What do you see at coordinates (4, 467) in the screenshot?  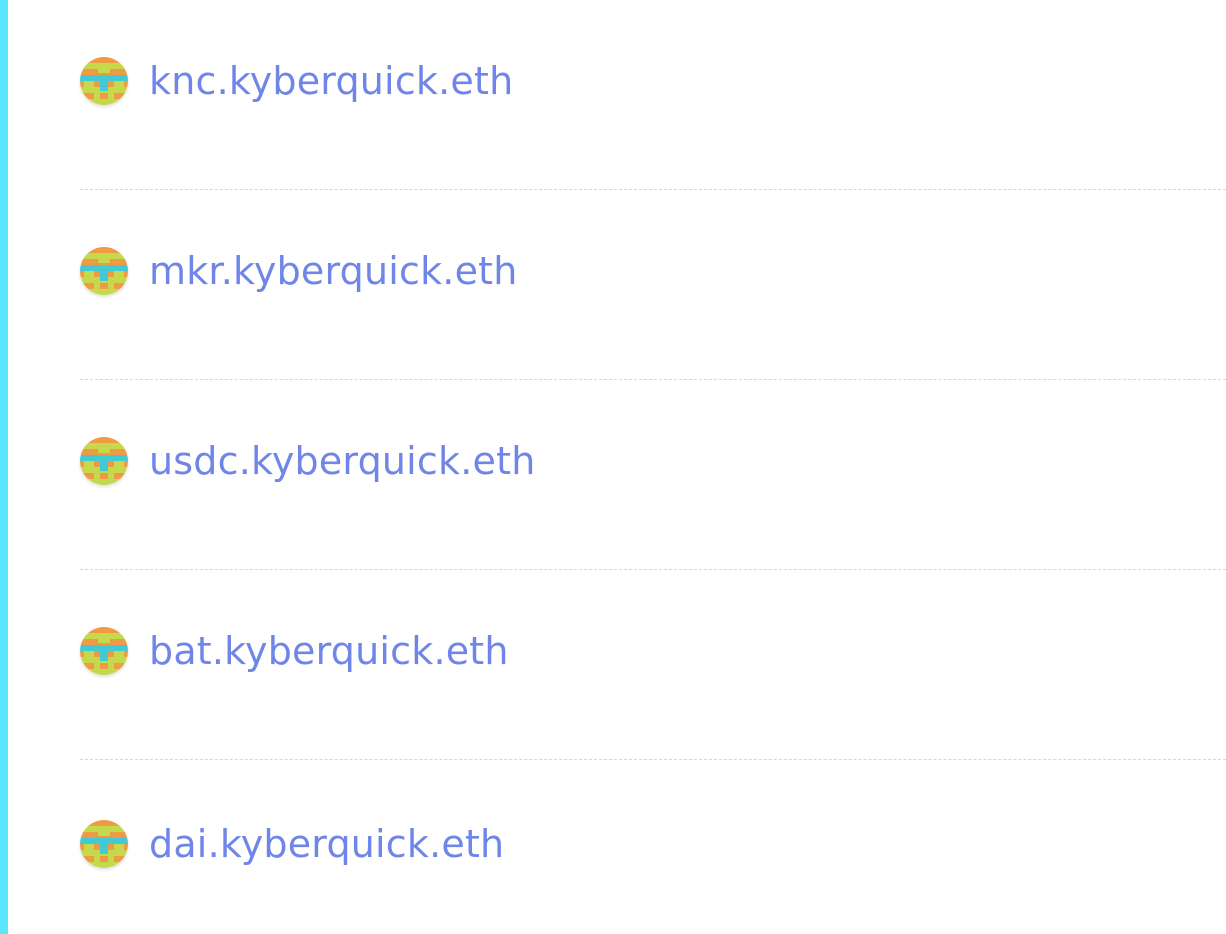 I see `left-accent-bar` at bounding box center [4, 467].